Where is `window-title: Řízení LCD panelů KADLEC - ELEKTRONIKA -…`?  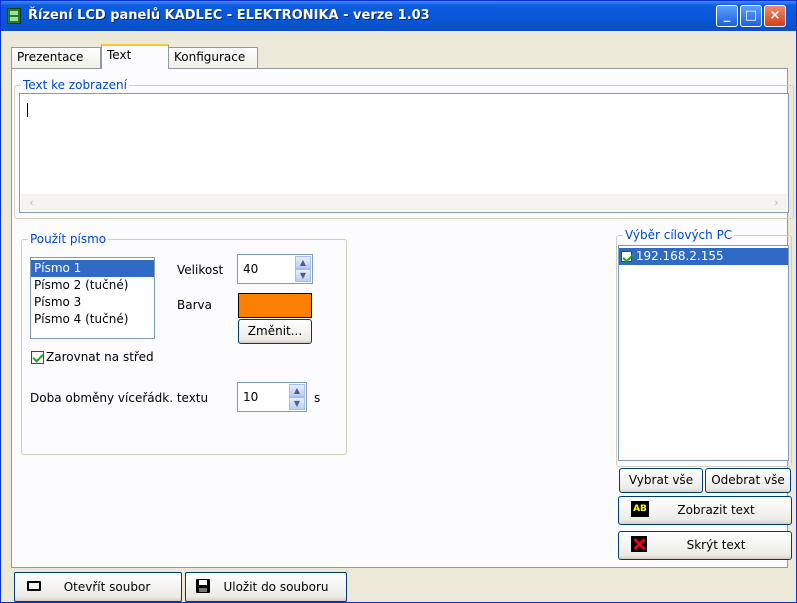
window-title: Řízení LCD panelů KADLEC - ELEKTRONIKA -… is located at coordinates (229, 15).